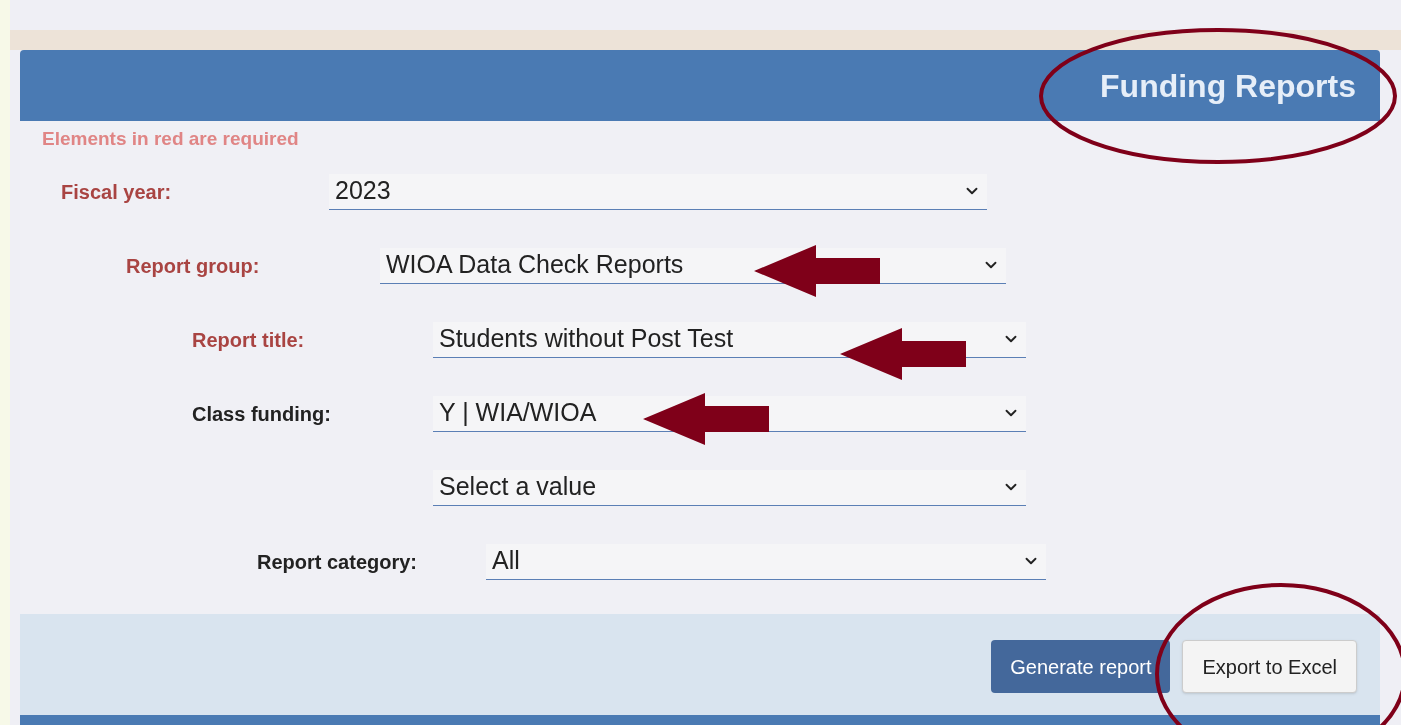 The height and width of the screenshot is (725, 1401). I want to click on field-label: Report title:, so click(248, 339).